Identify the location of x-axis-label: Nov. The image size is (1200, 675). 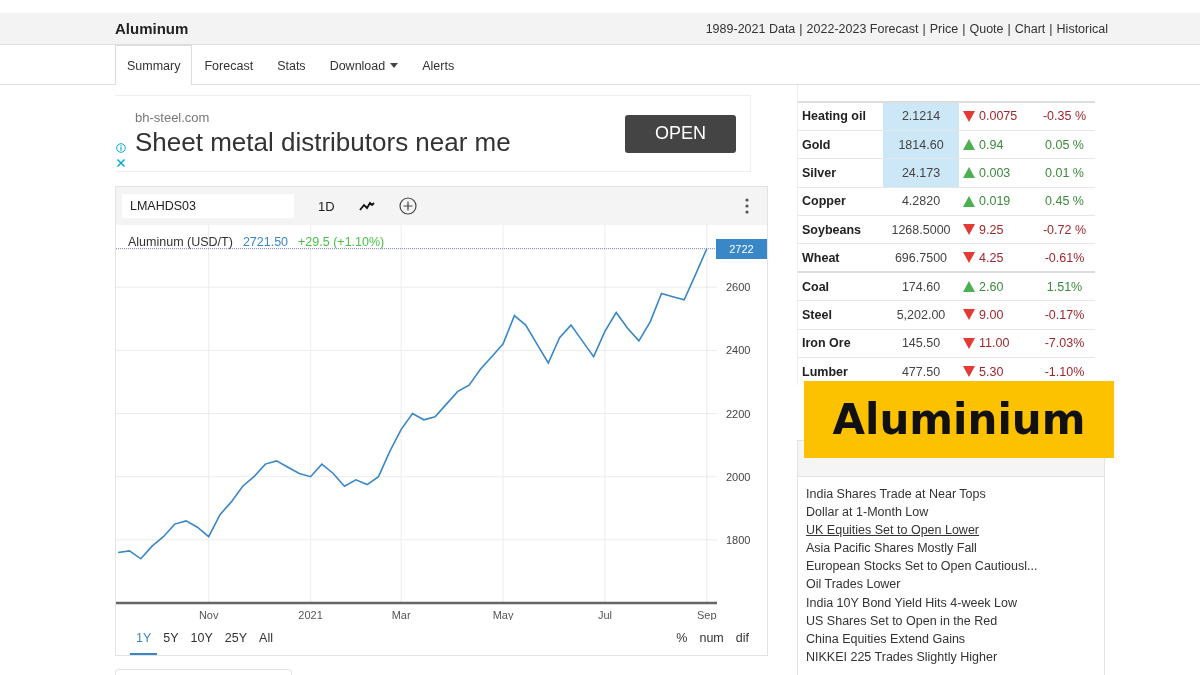
(208, 614).